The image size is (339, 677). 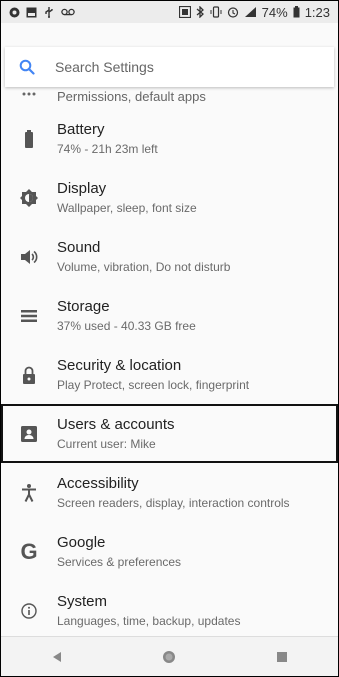 I want to click on settings-item-title: Storage, so click(x=83, y=306).